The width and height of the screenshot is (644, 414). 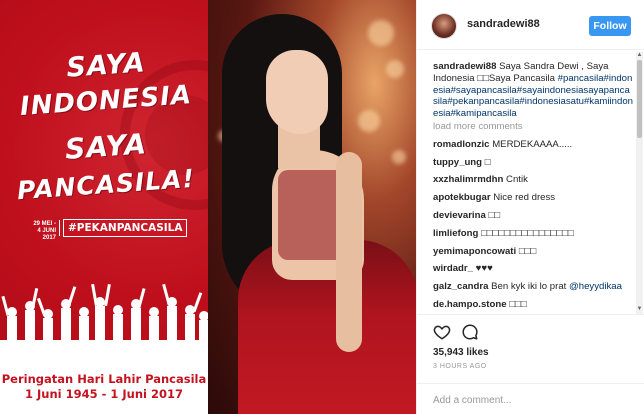 What do you see at coordinates (103, 394) in the screenshot?
I see `poster-footer-dates: 1 Juni 1945 - 1 Juni 2017` at bounding box center [103, 394].